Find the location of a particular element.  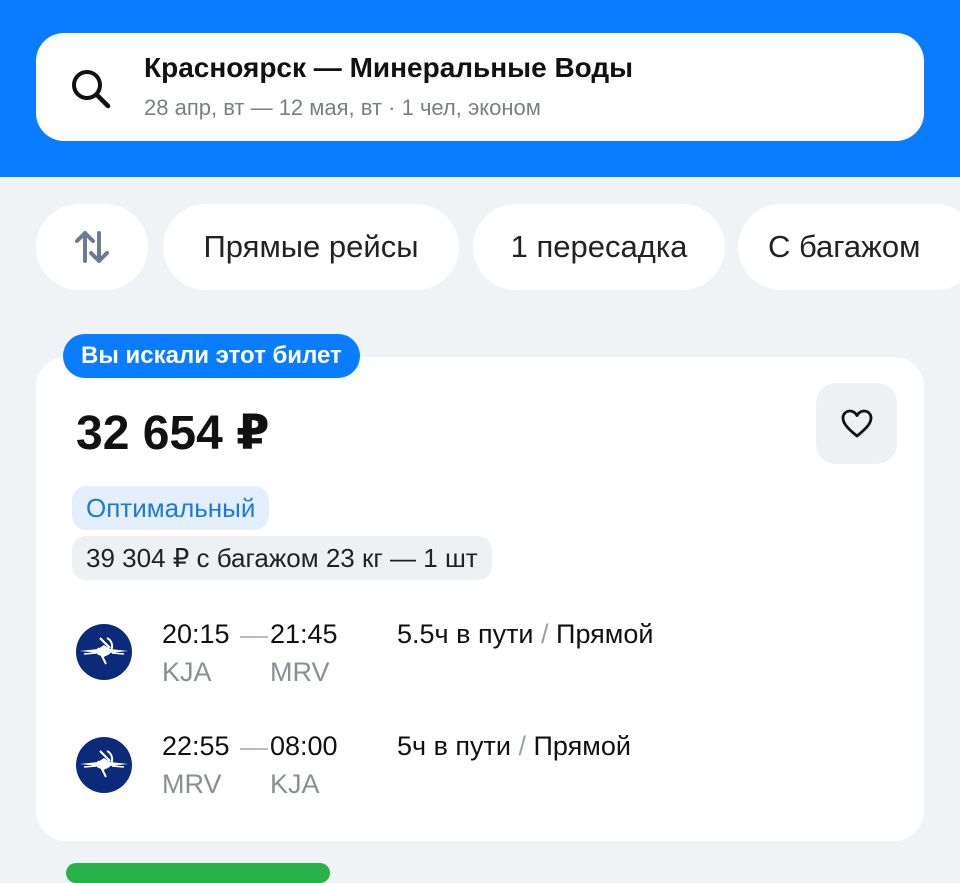

baggage-price: 39 304 ₽ с багажом 23 кг — 1 шт is located at coordinates (282, 558).